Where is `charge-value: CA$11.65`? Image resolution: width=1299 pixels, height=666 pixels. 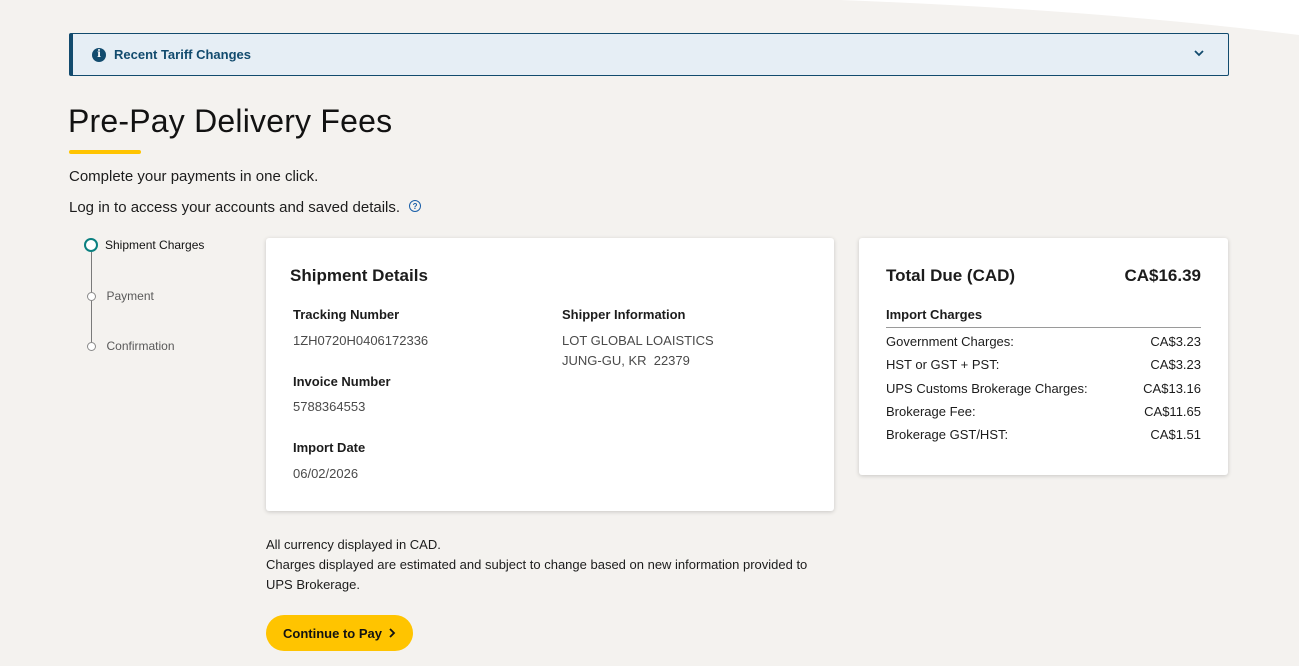 charge-value: CA$11.65 is located at coordinates (1172, 411).